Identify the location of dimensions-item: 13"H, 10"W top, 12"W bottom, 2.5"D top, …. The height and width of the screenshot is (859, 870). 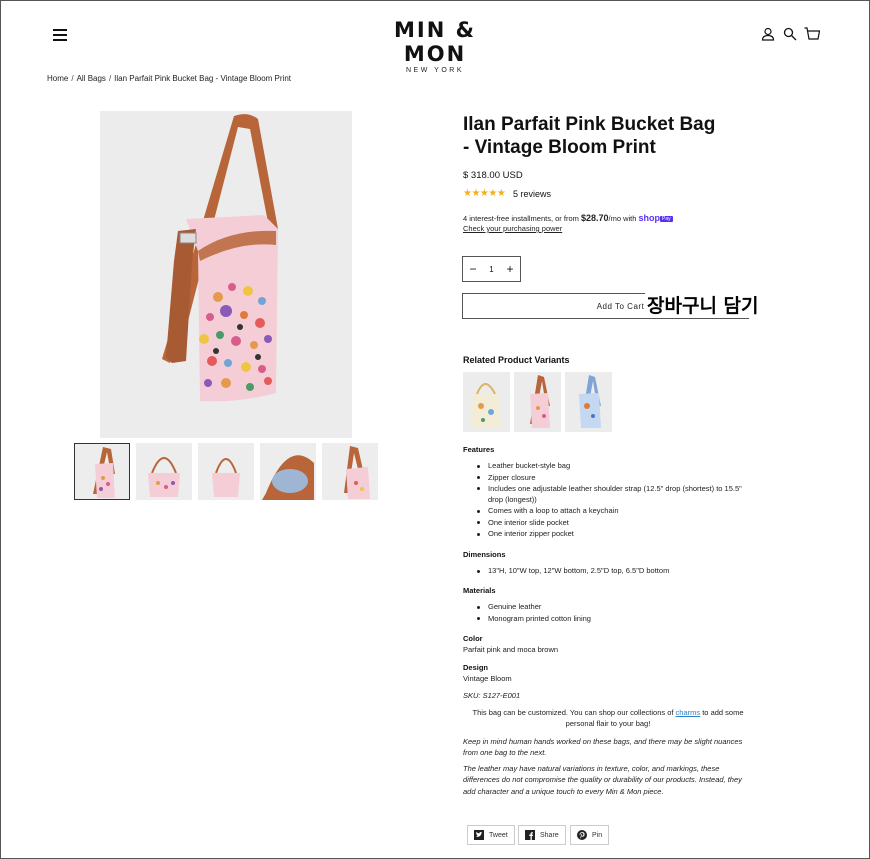
(608, 570).